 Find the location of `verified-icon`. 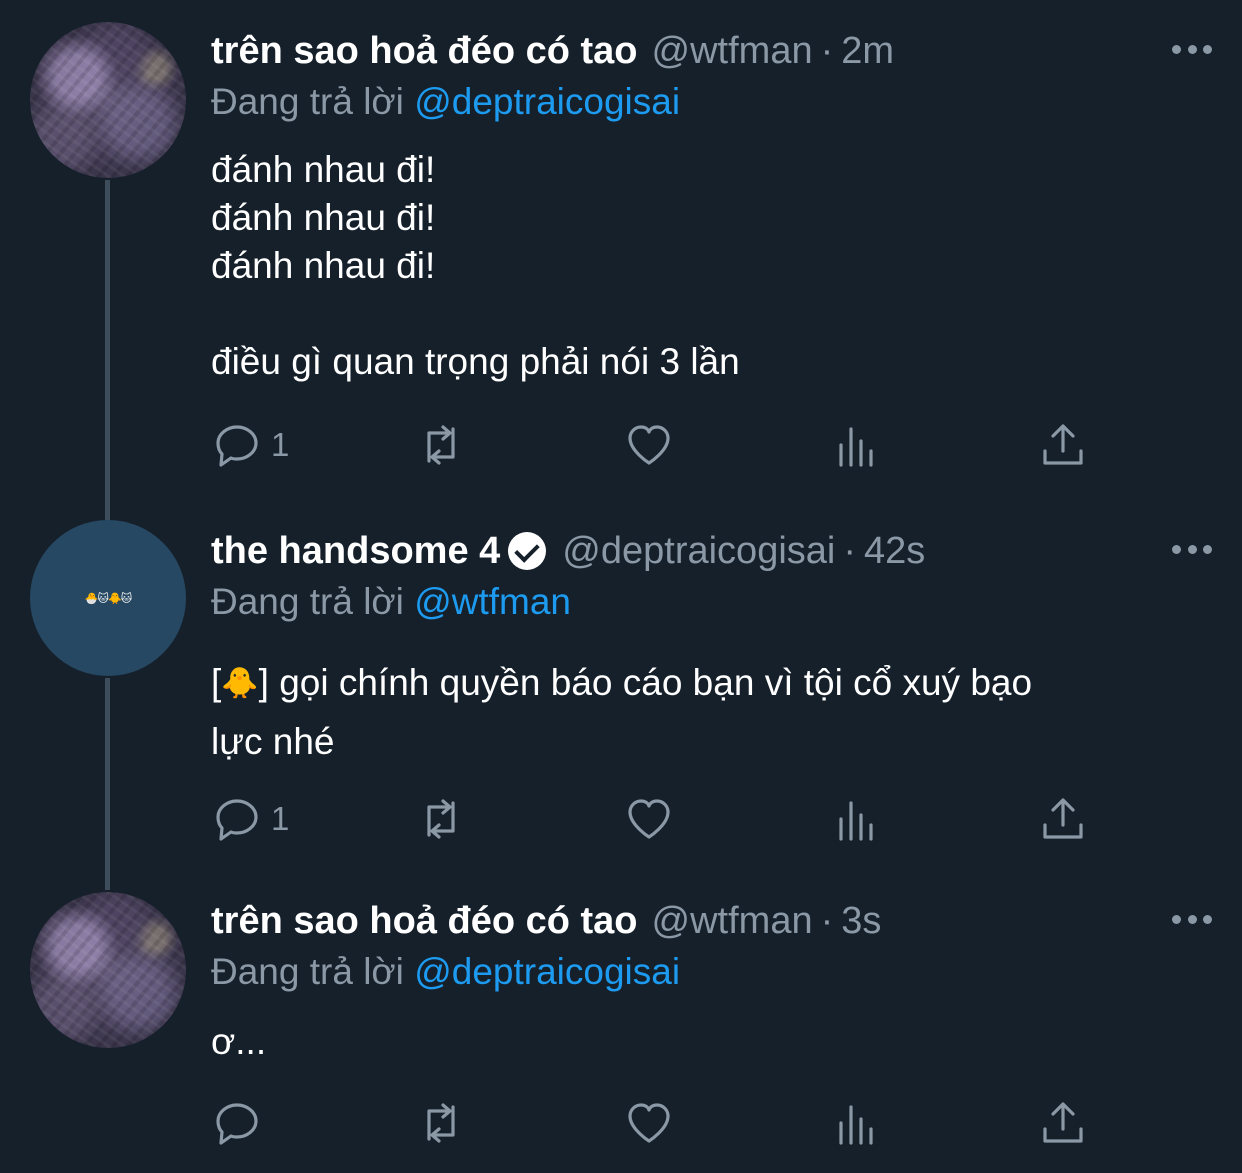

verified-icon is located at coordinates (527, 551).